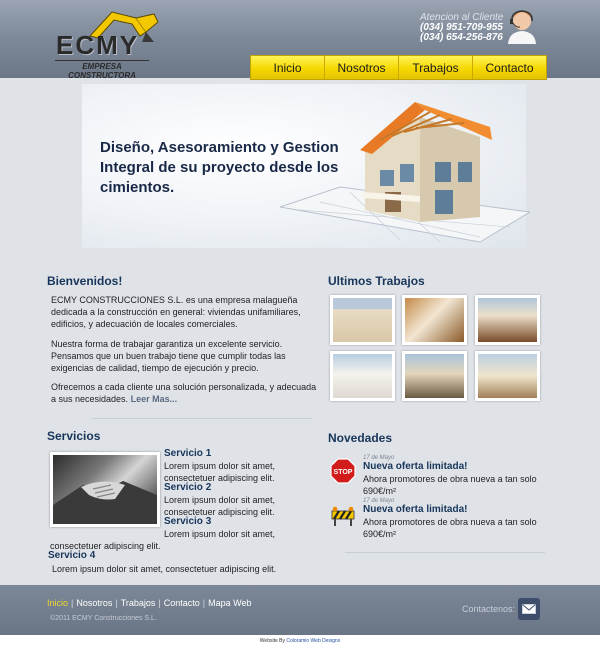 This screenshot has height=647, width=600. Describe the element at coordinates (187, 453) in the screenshot. I see `service-1-title: Servicio 1` at that location.